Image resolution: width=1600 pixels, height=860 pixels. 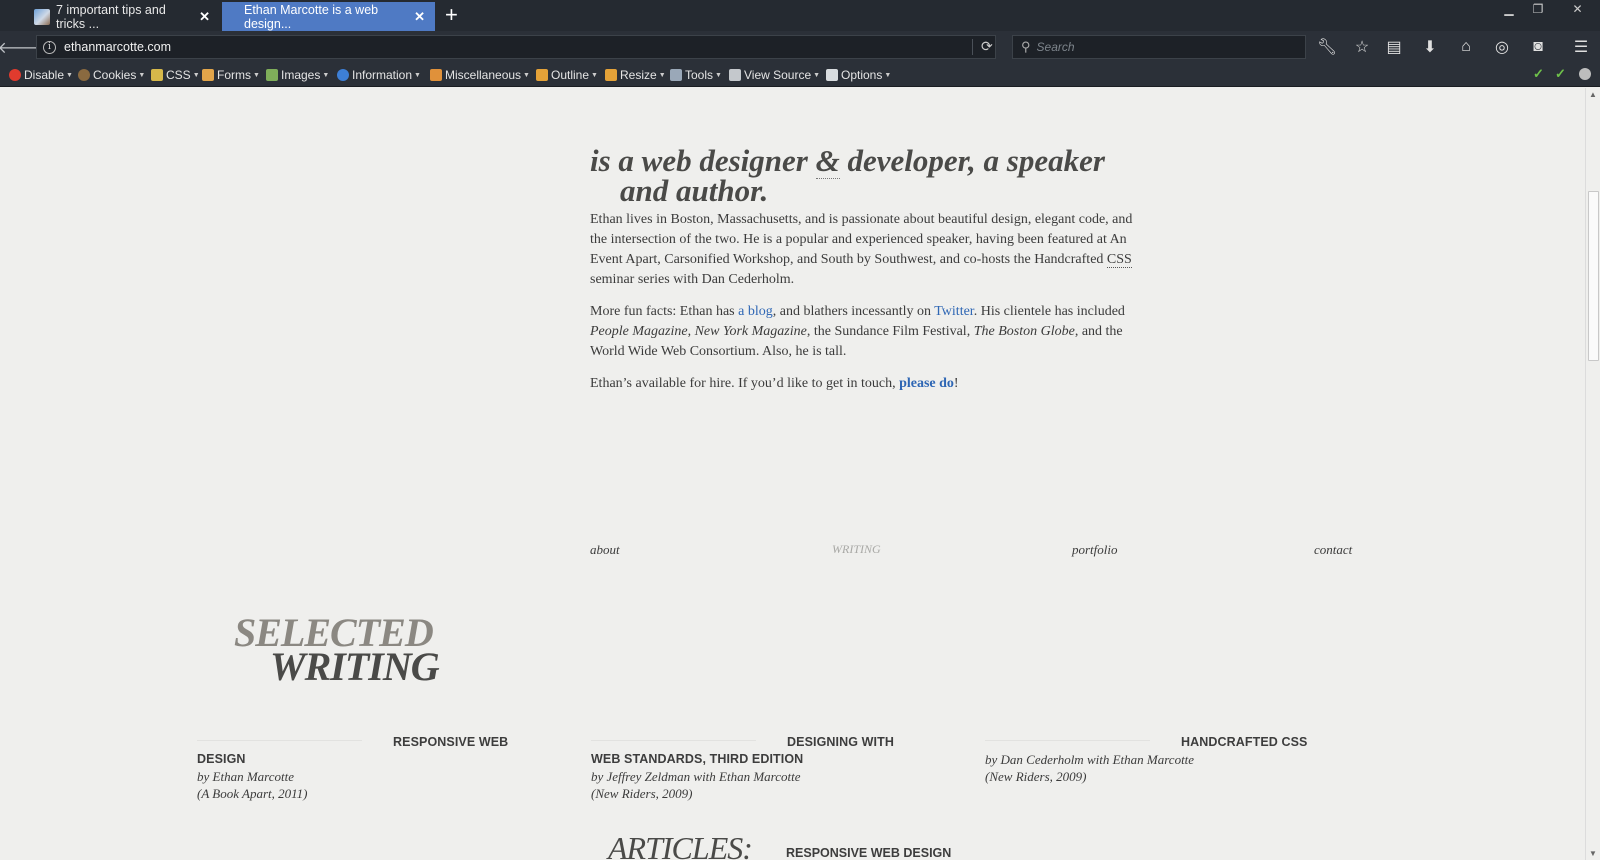 What do you see at coordinates (1581, 47) in the screenshot?
I see `hamburger-menu-icon: ☰` at bounding box center [1581, 47].